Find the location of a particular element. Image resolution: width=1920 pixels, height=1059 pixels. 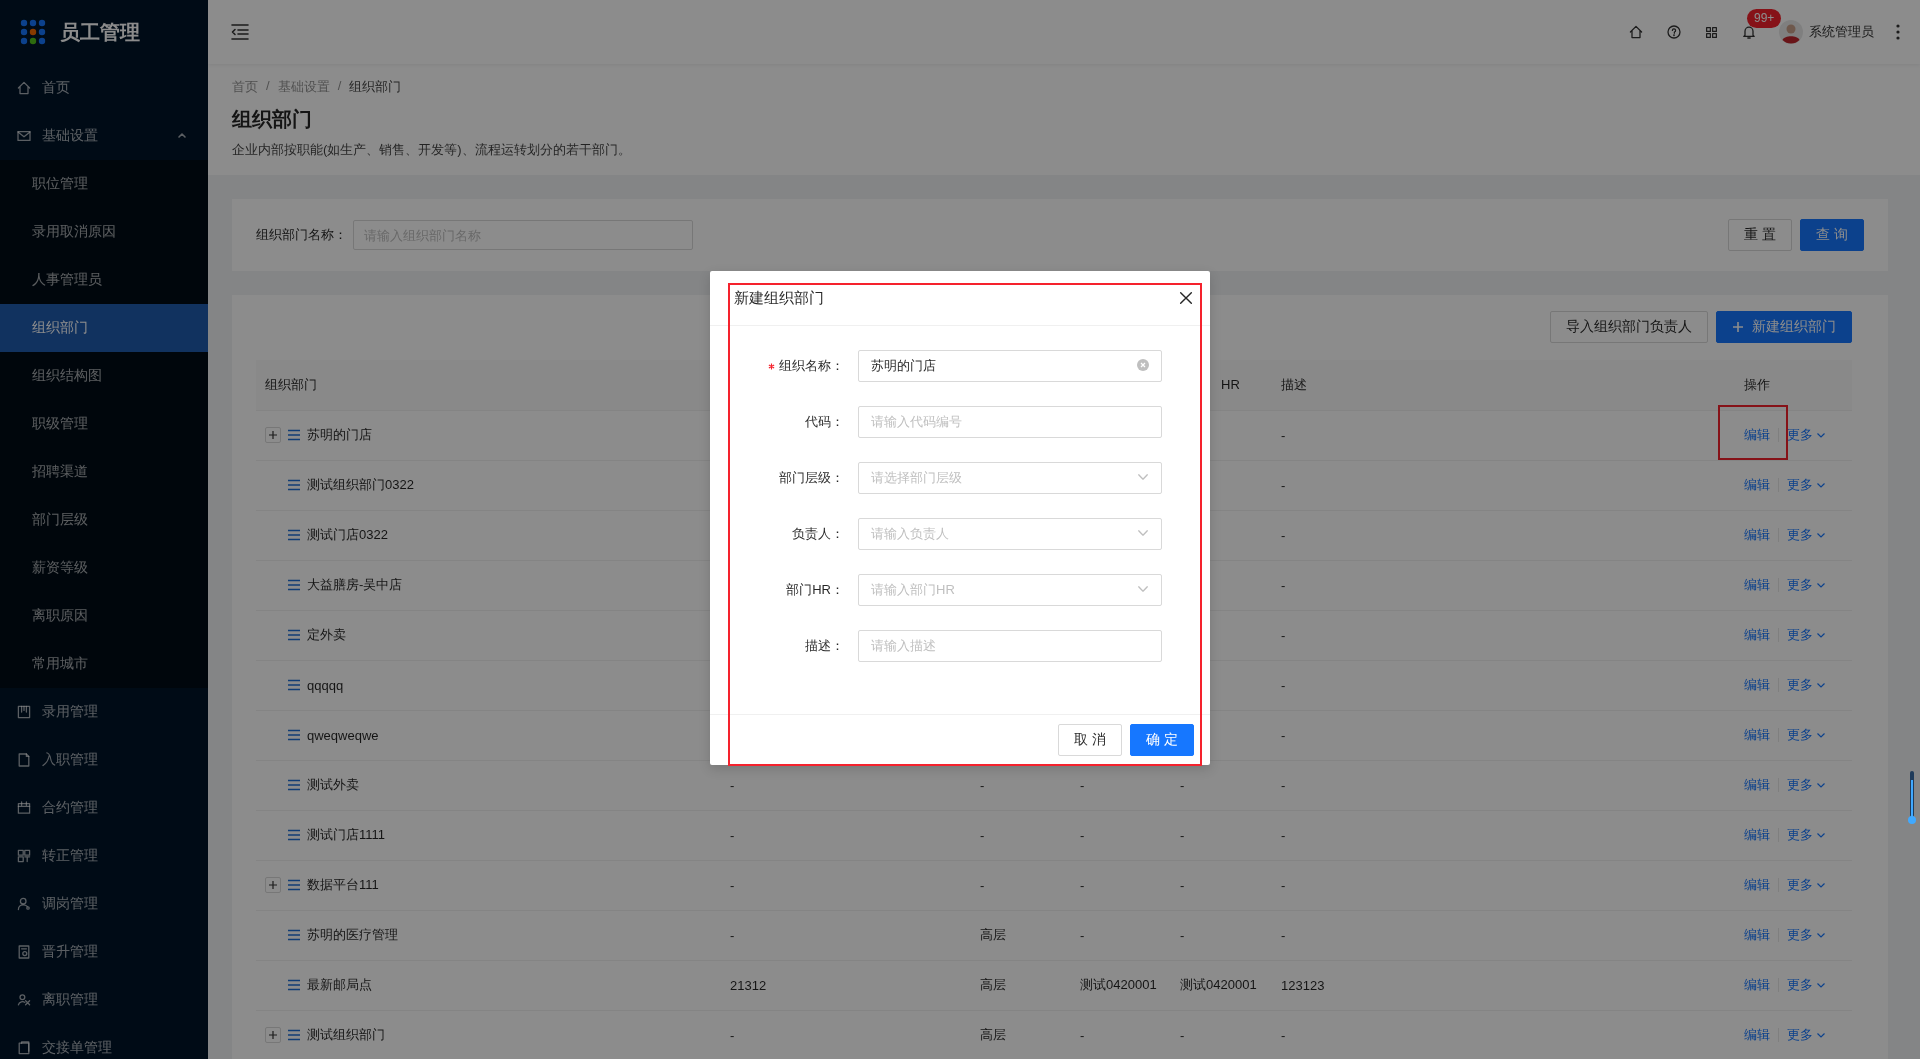

grid-icon is located at coordinates (1711, 32).